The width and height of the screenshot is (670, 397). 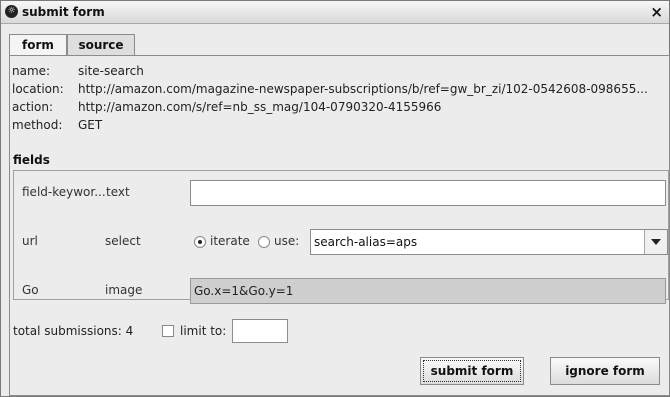 I want to click on field-url-name: url, so click(x=30, y=241).